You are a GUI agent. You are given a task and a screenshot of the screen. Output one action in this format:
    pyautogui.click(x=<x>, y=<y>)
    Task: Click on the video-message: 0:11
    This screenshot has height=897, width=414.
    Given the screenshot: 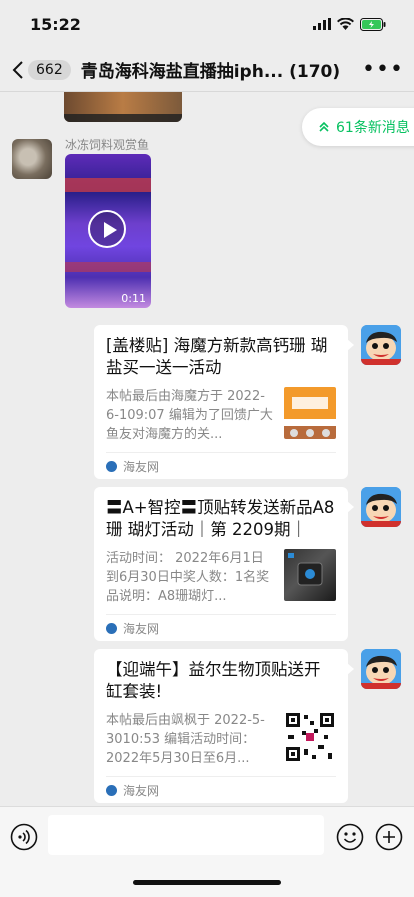 What is the action you would take?
    pyautogui.click(x=108, y=231)
    